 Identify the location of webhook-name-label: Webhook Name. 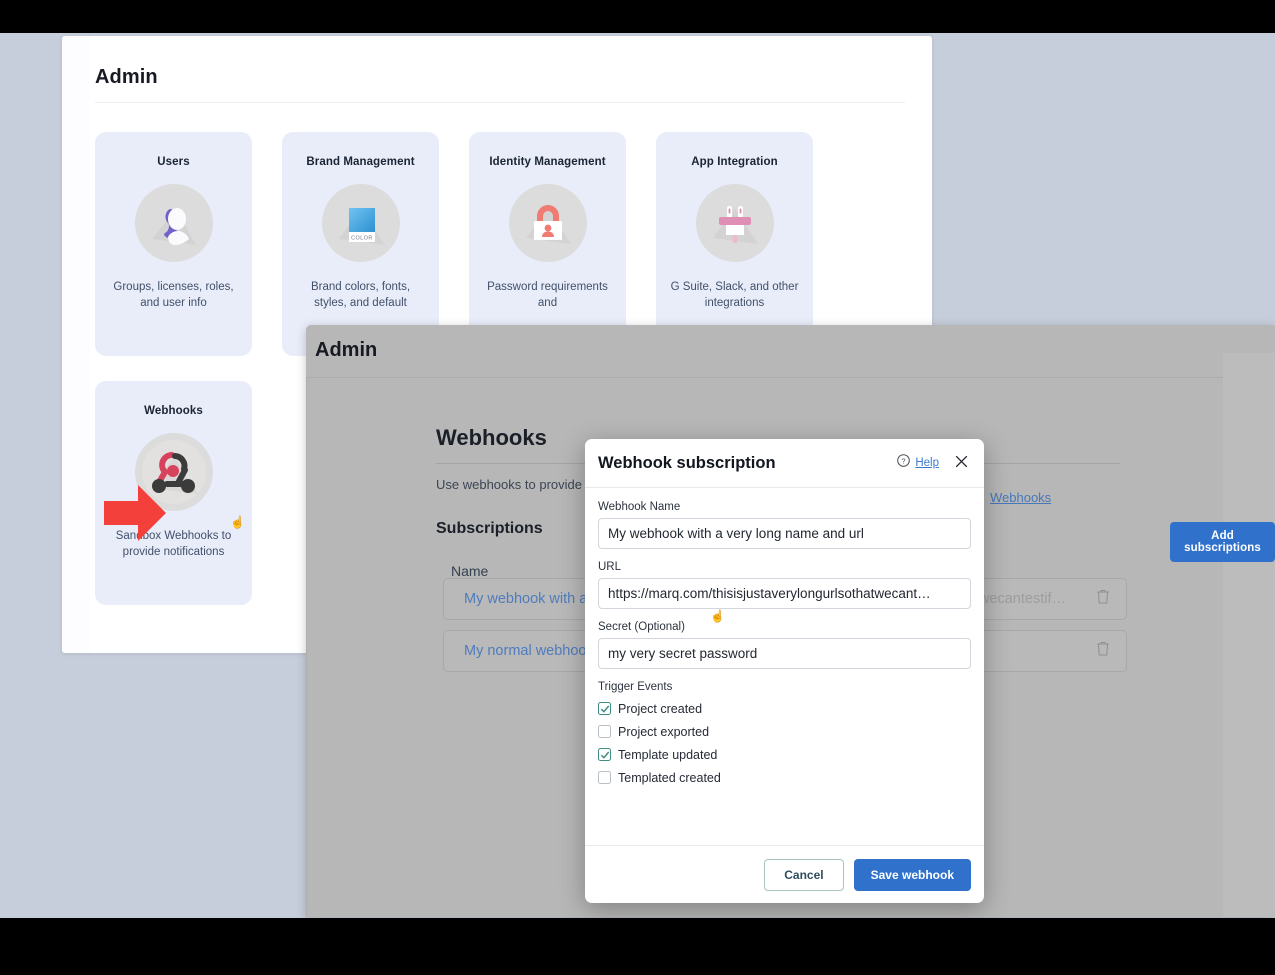
(639, 507).